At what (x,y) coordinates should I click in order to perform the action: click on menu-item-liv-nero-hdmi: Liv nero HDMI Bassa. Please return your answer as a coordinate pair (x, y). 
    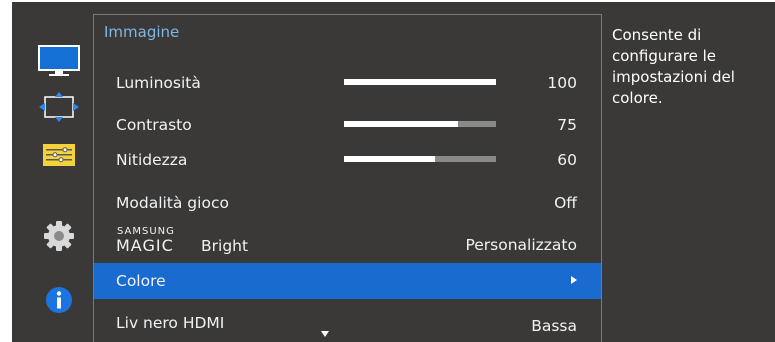
    Looking at the image, I should click on (347, 323).